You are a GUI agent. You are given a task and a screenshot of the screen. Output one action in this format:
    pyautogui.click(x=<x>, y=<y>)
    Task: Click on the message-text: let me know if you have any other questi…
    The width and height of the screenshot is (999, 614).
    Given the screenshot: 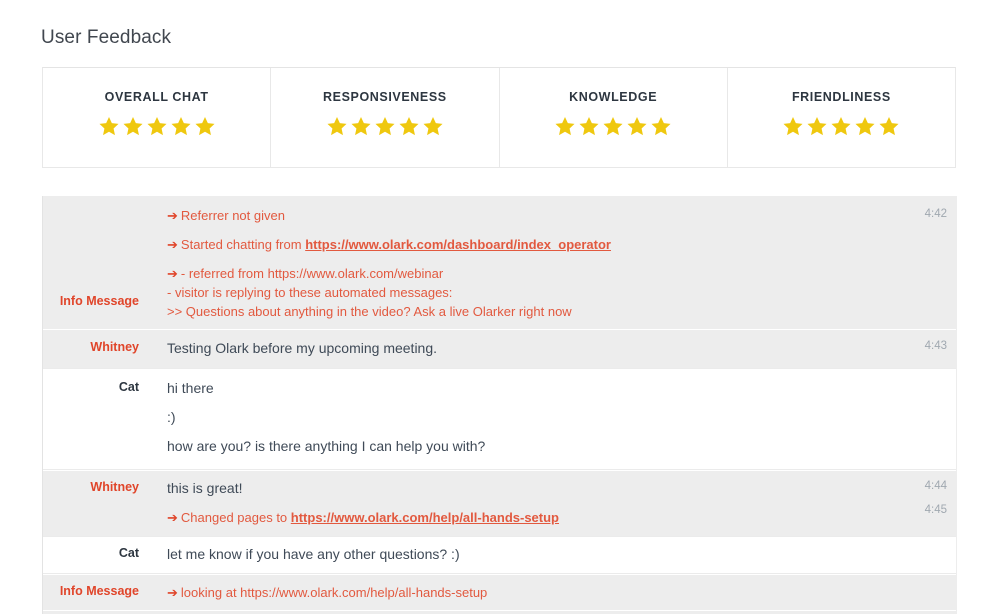 What is the action you would take?
    pyautogui.click(x=313, y=554)
    